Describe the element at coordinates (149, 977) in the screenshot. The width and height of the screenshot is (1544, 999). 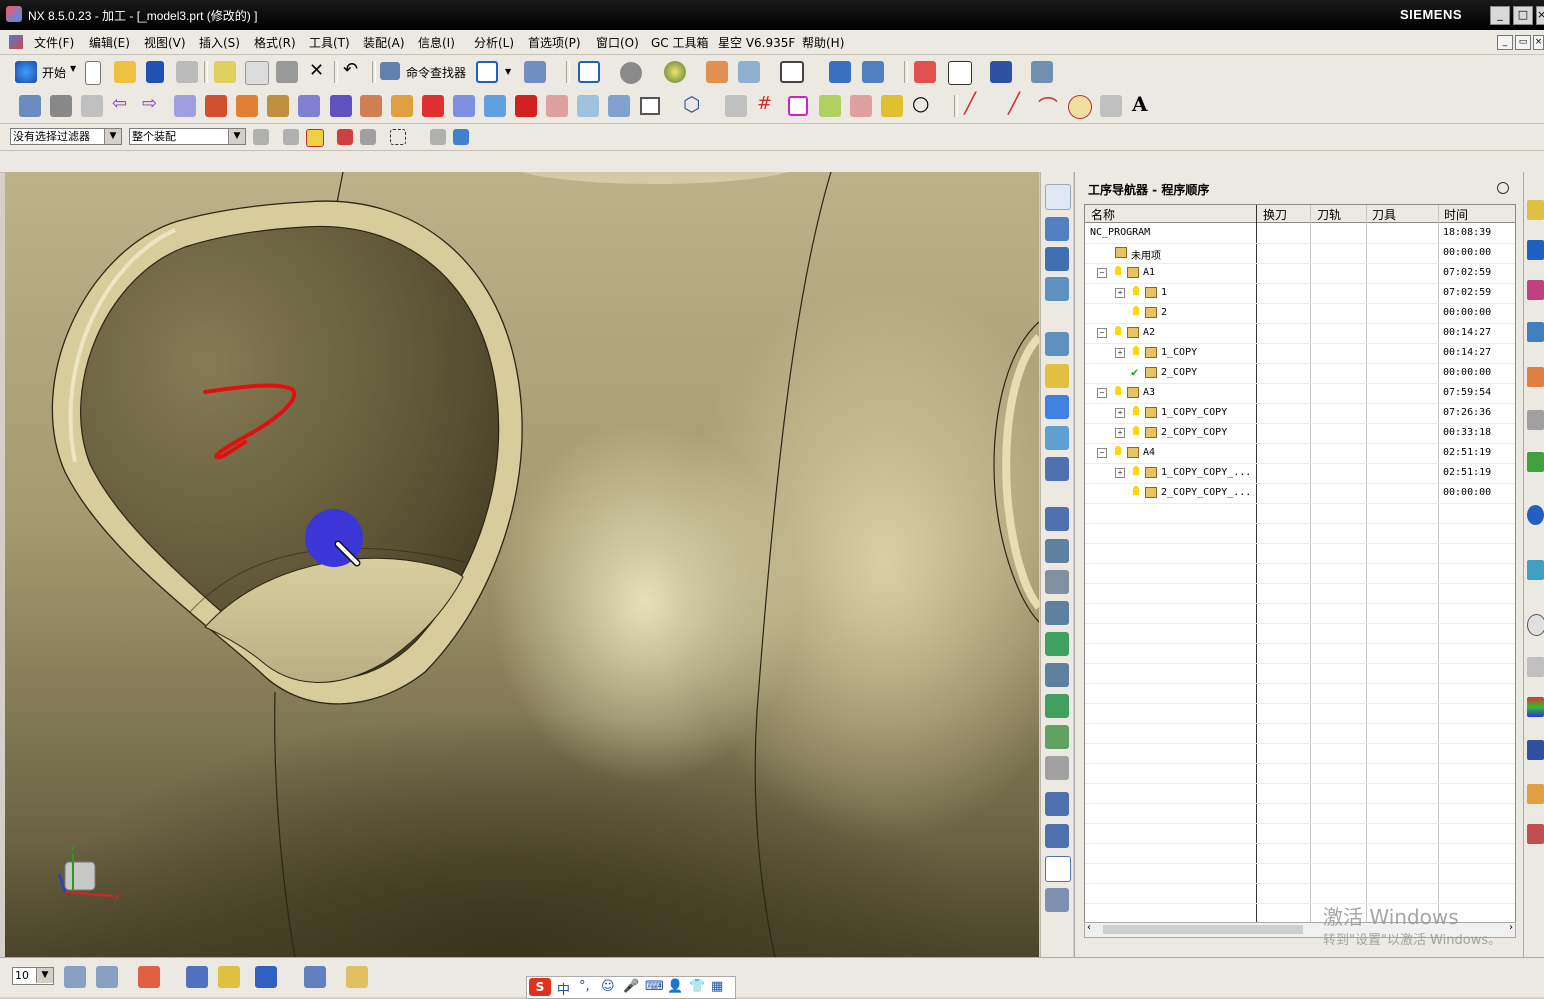
I see `wcs-origin-icon` at that location.